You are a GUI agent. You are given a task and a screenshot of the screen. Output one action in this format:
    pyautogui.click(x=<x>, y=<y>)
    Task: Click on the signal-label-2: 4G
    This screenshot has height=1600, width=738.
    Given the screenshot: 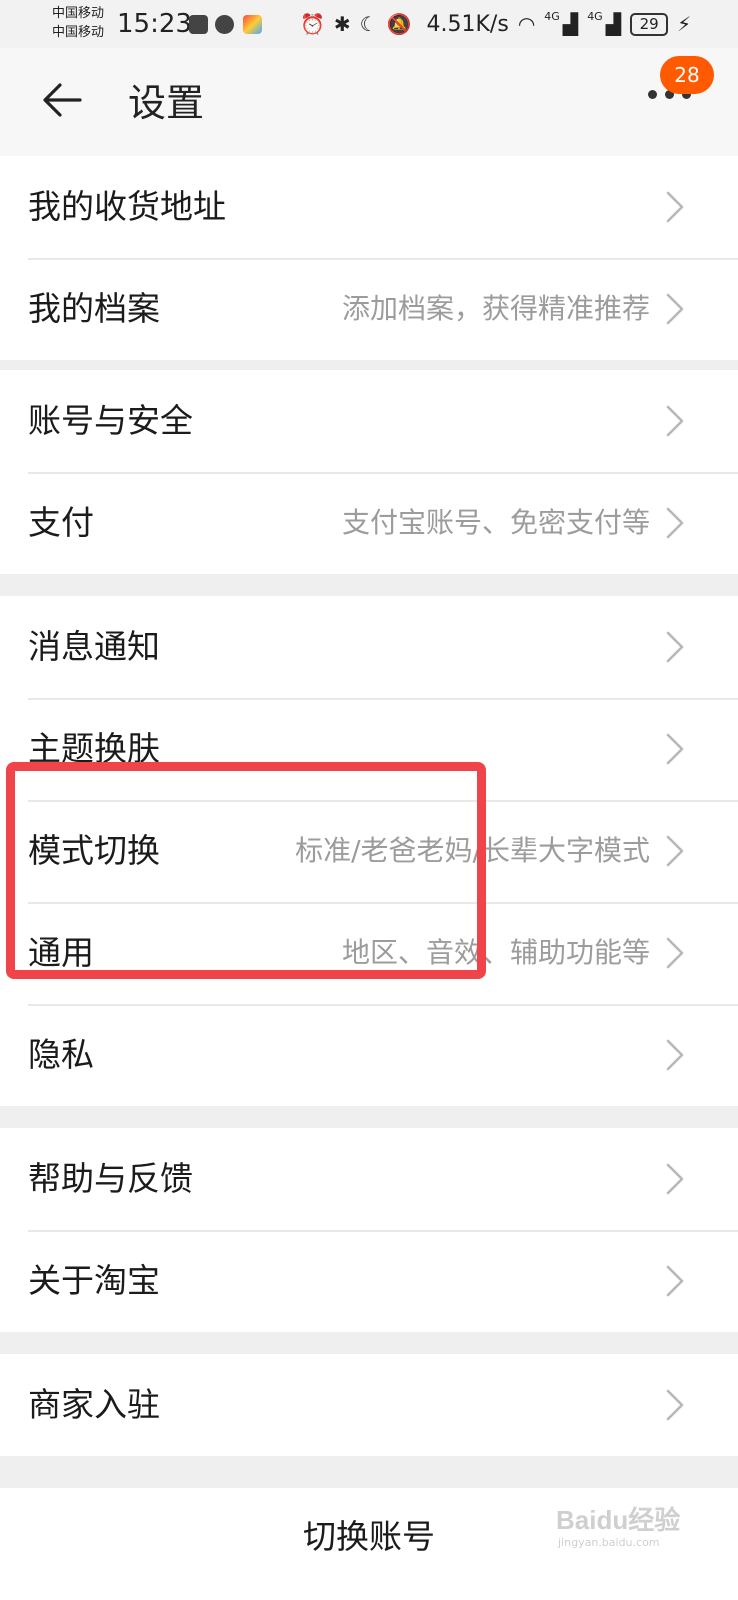 What is the action you would take?
    pyautogui.click(x=595, y=16)
    